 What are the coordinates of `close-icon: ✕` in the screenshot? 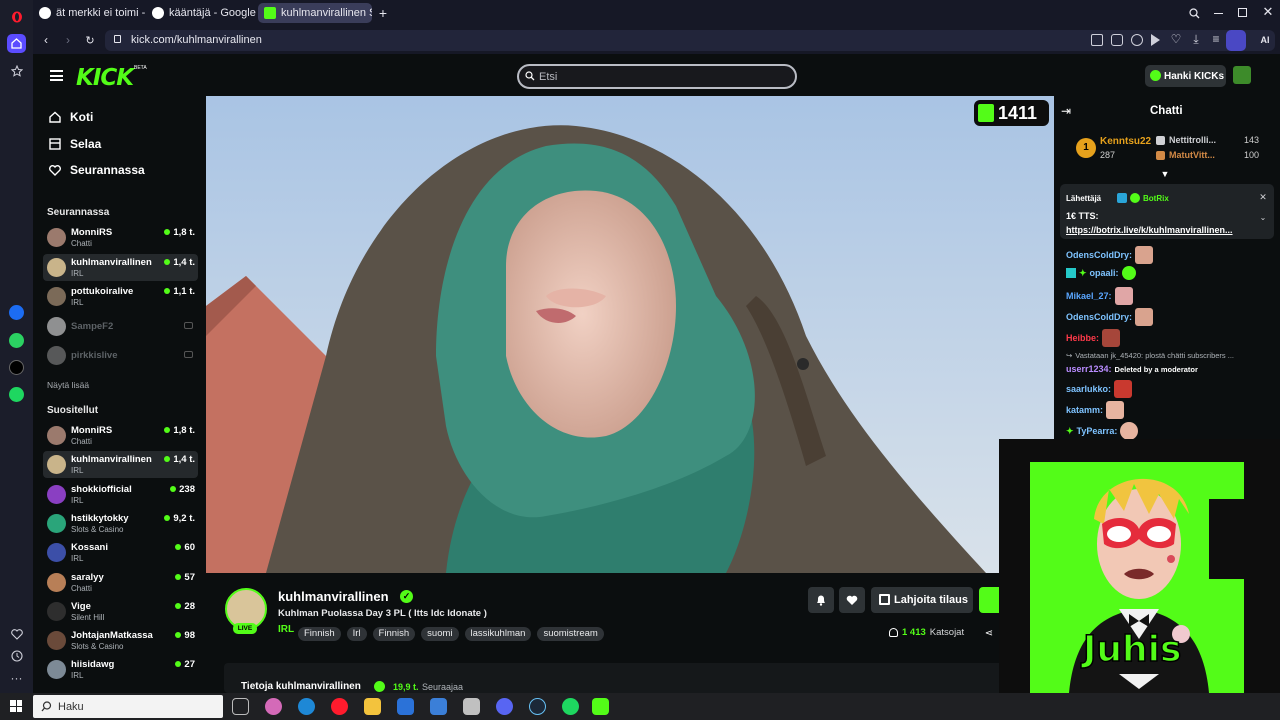 It's located at (1268, 11).